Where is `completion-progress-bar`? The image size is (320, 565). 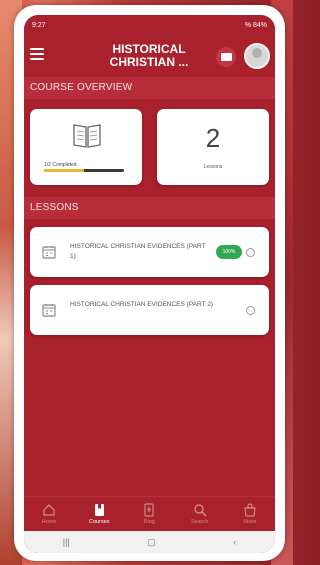
completion-progress-bar is located at coordinates (84, 170).